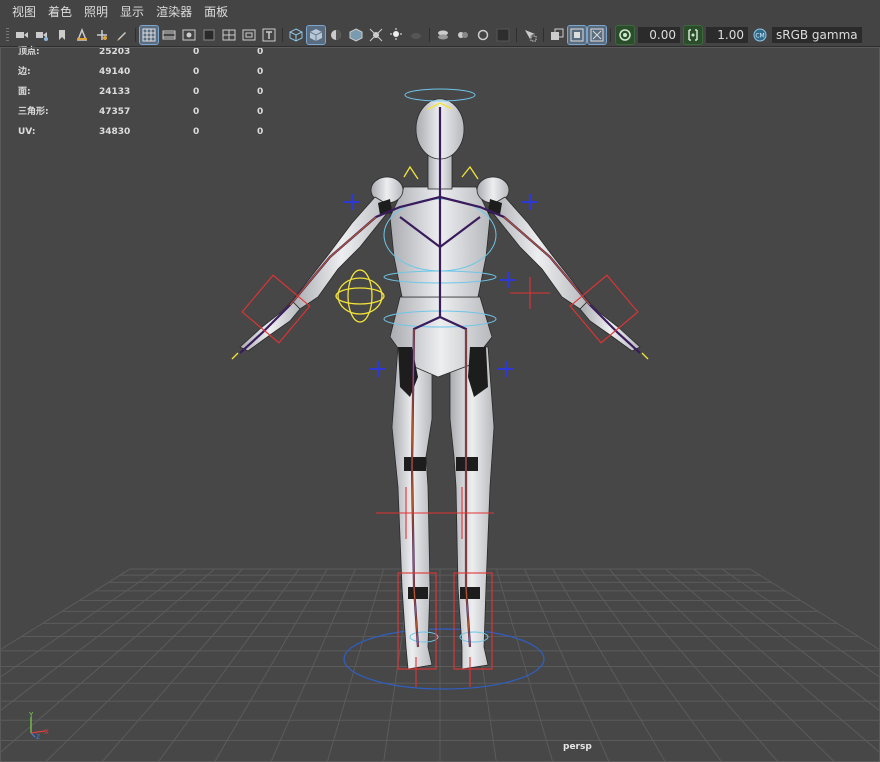 This screenshot has height=762, width=880. I want to click on hud-label: UV:, so click(27, 132).